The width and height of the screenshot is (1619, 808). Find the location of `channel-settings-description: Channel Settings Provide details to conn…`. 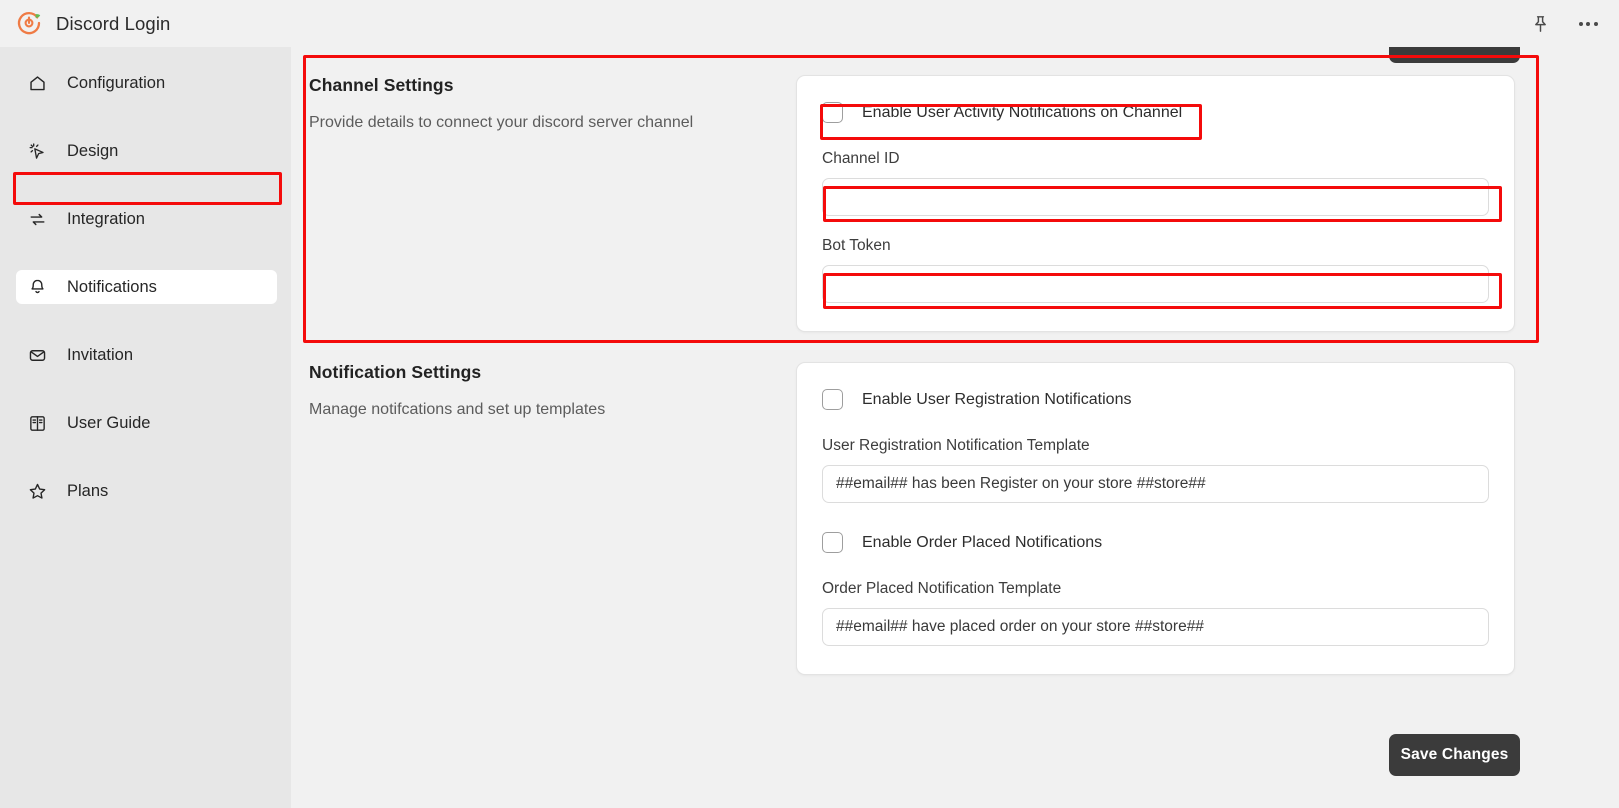

channel-settings-description: Channel Settings Provide details to conn… is located at coordinates (543, 203).